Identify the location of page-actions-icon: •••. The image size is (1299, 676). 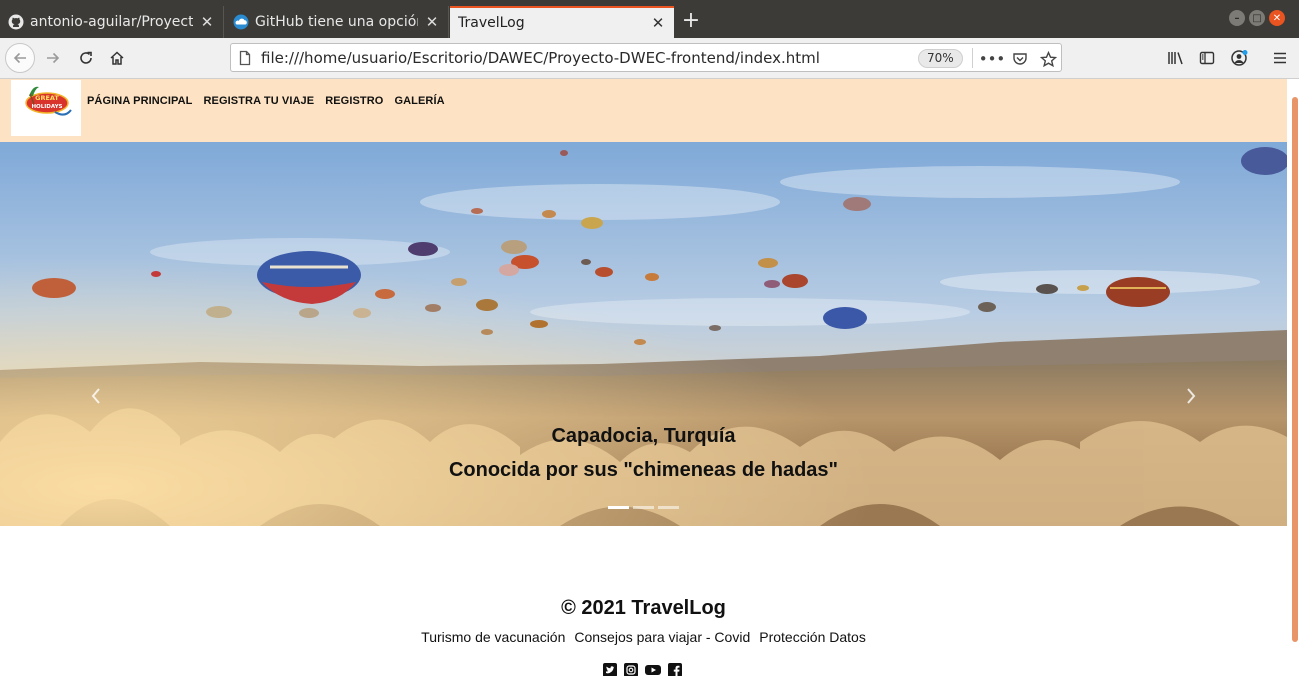
(992, 59).